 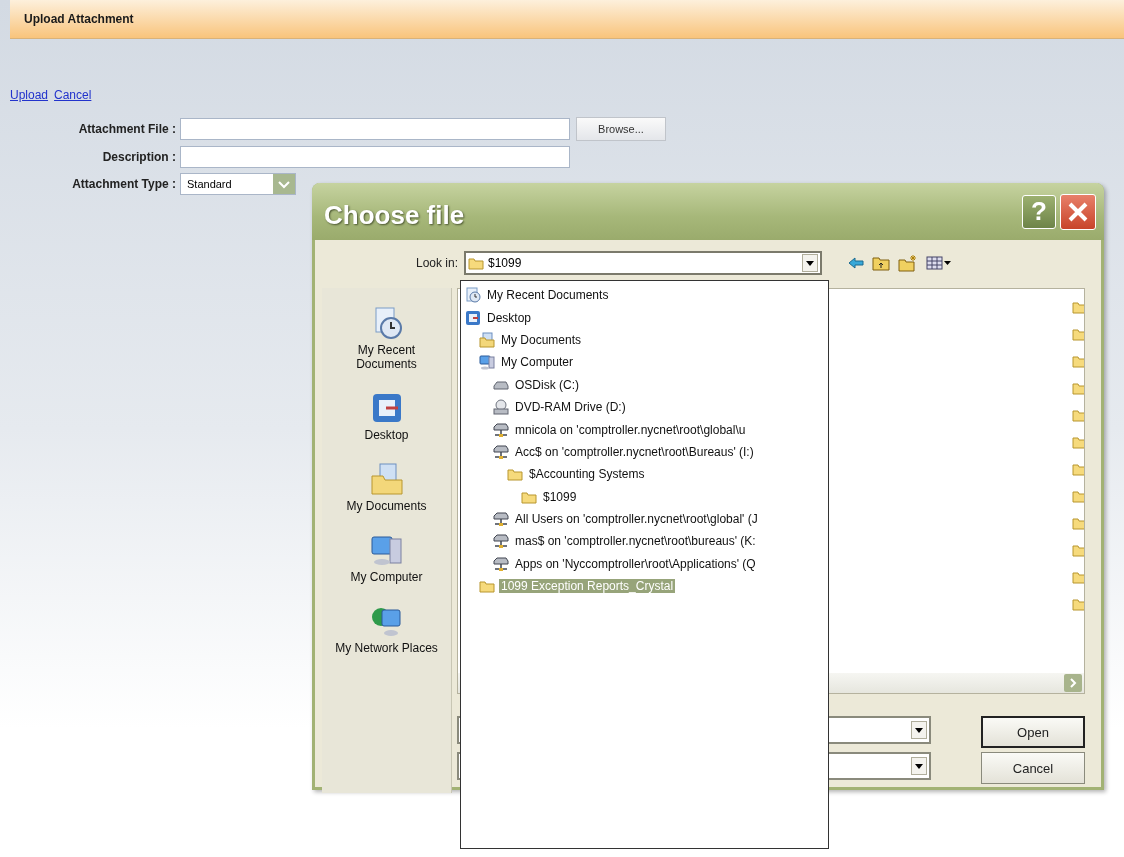 What do you see at coordinates (436, 263) in the screenshot?
I see `look-in-label: Look in:` at bounding box center [436, 263].